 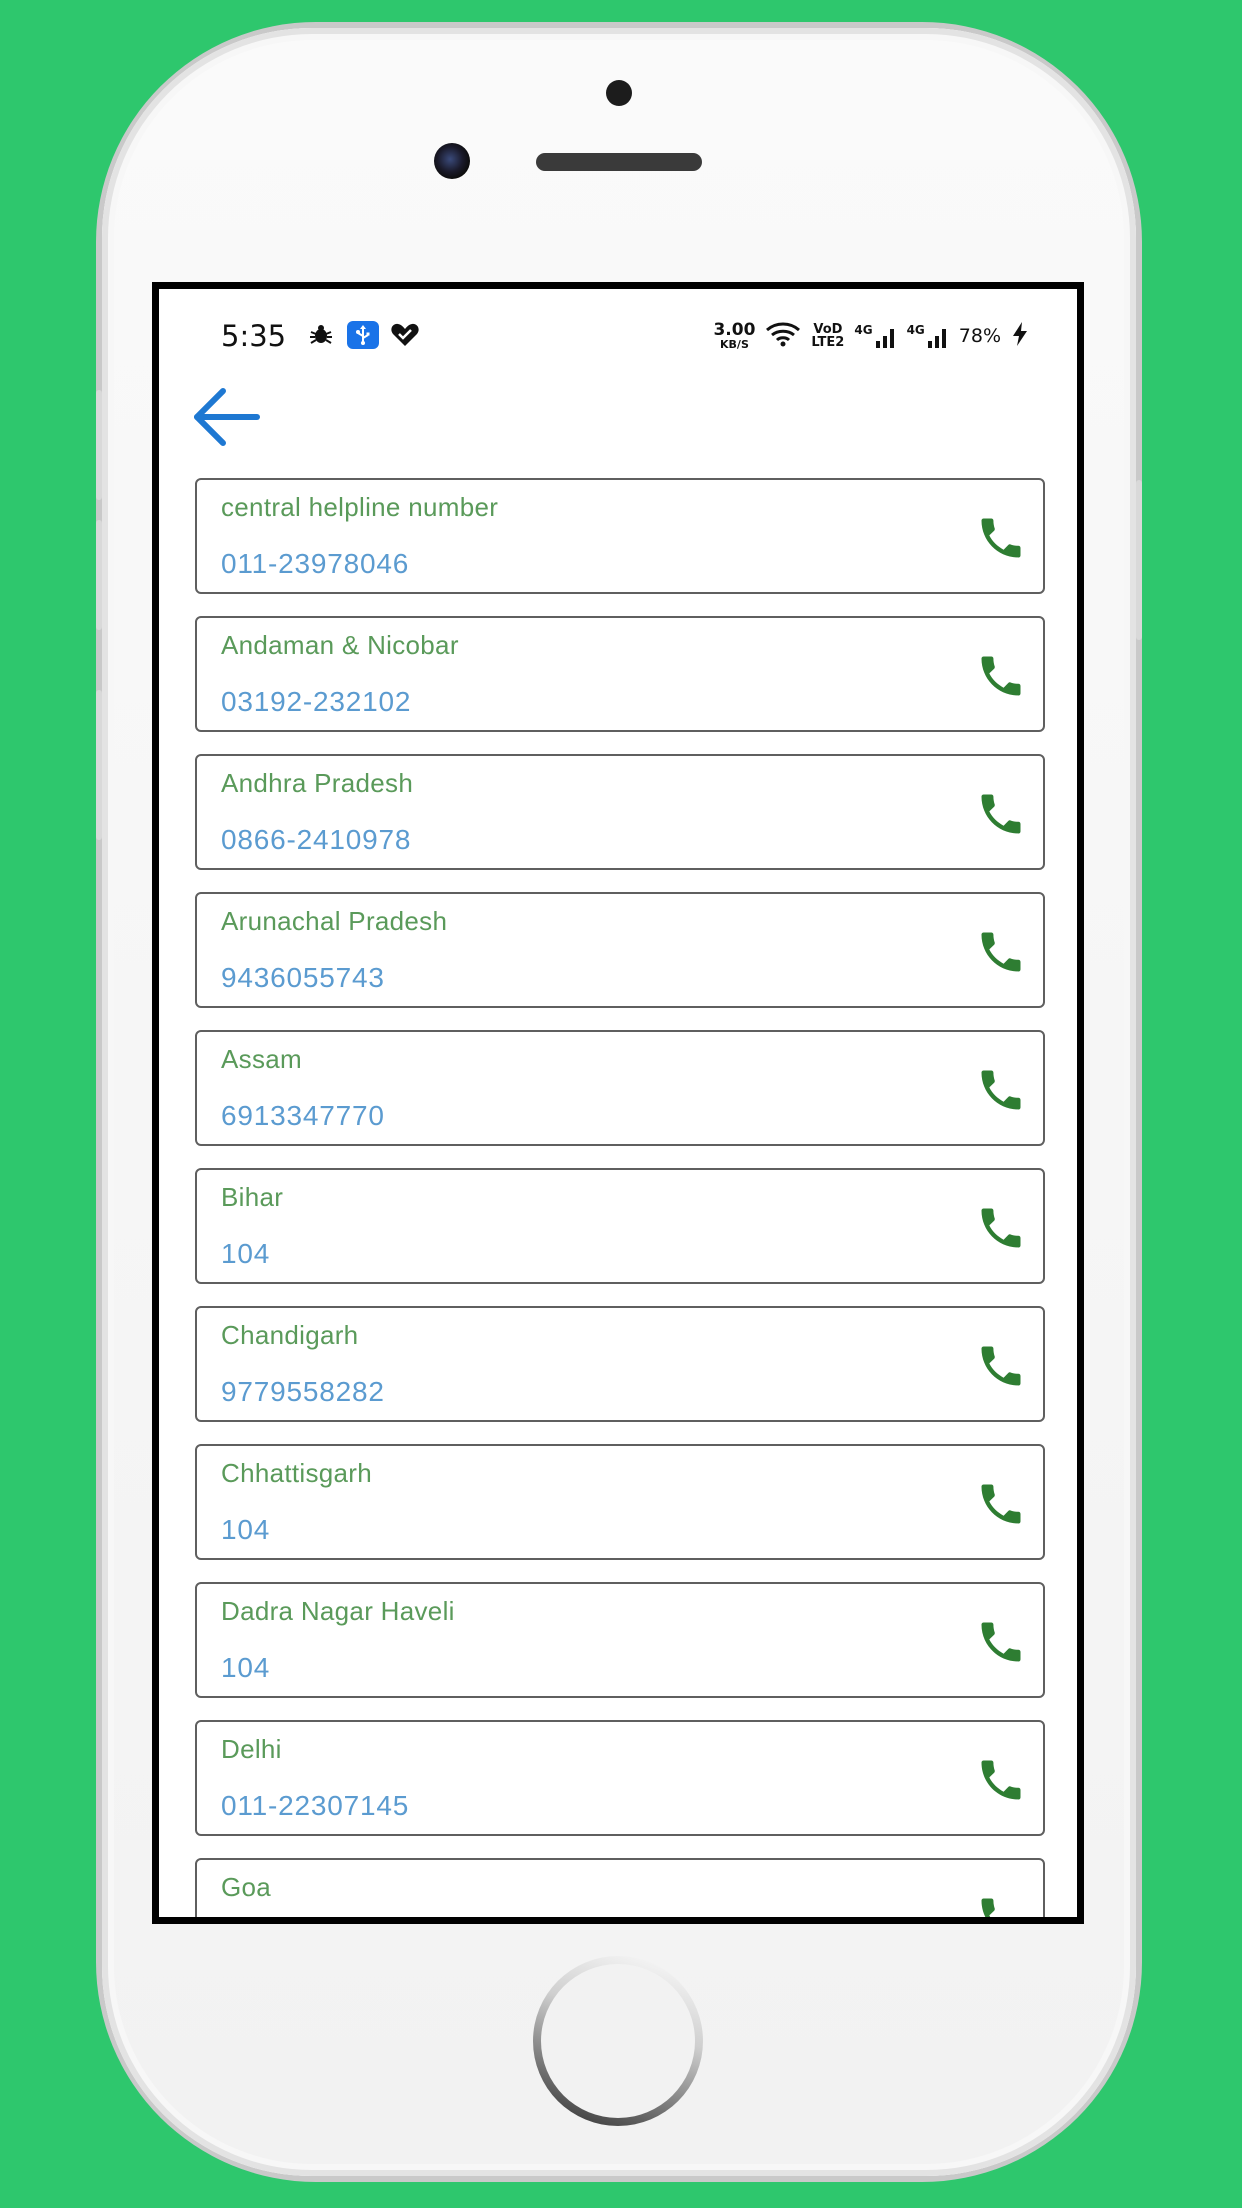 I want to click on status-time: 5:35, so click(x=254, y=336).